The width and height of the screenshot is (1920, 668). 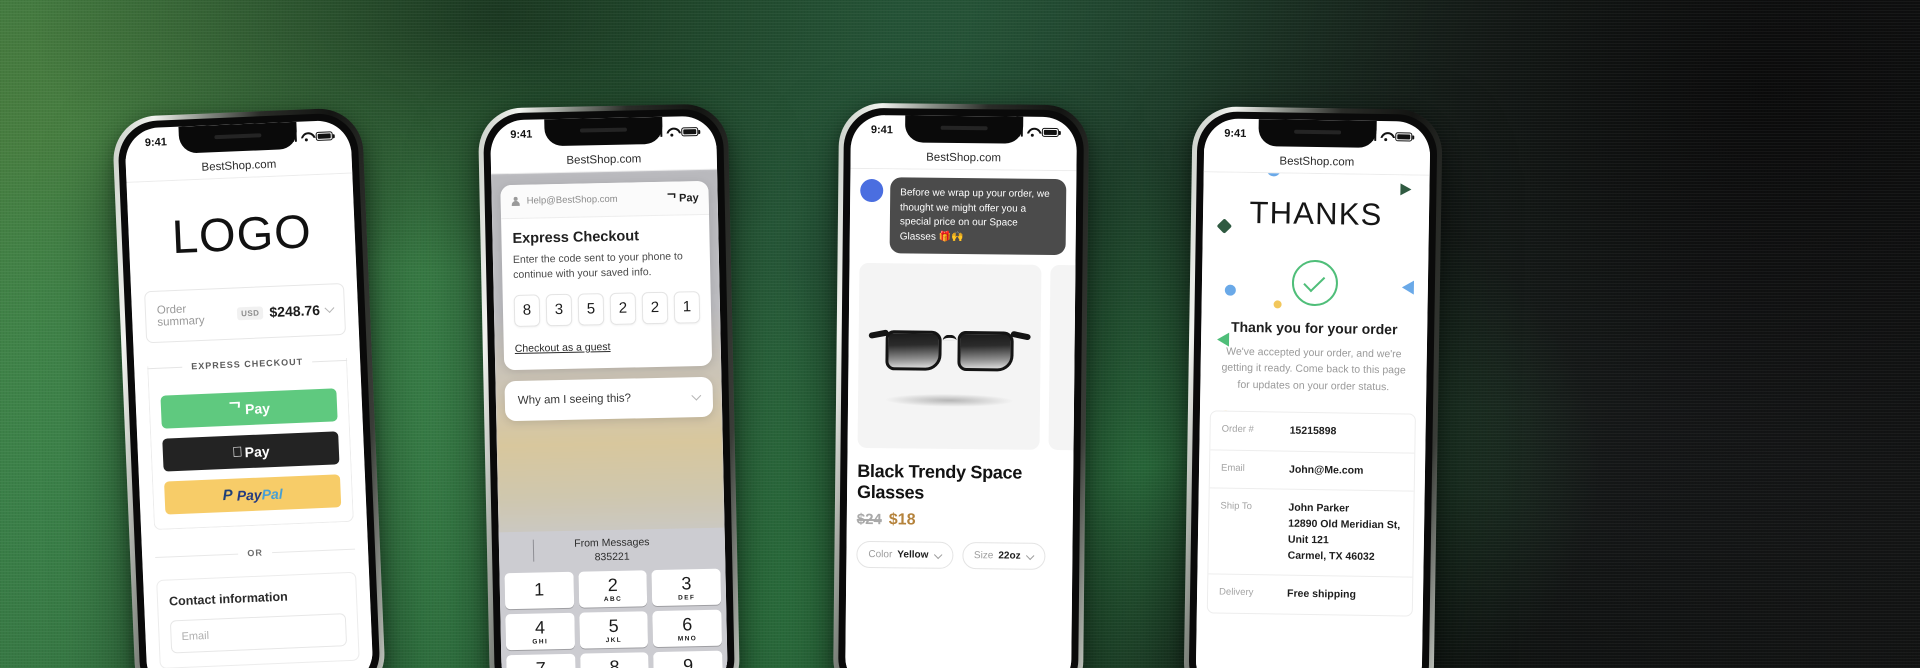 What do you see at coordinates (607, 308) in the screenshot?
I see `otp-code-row: 8 3 5 2 2 1` at bounding box center [607, 308].